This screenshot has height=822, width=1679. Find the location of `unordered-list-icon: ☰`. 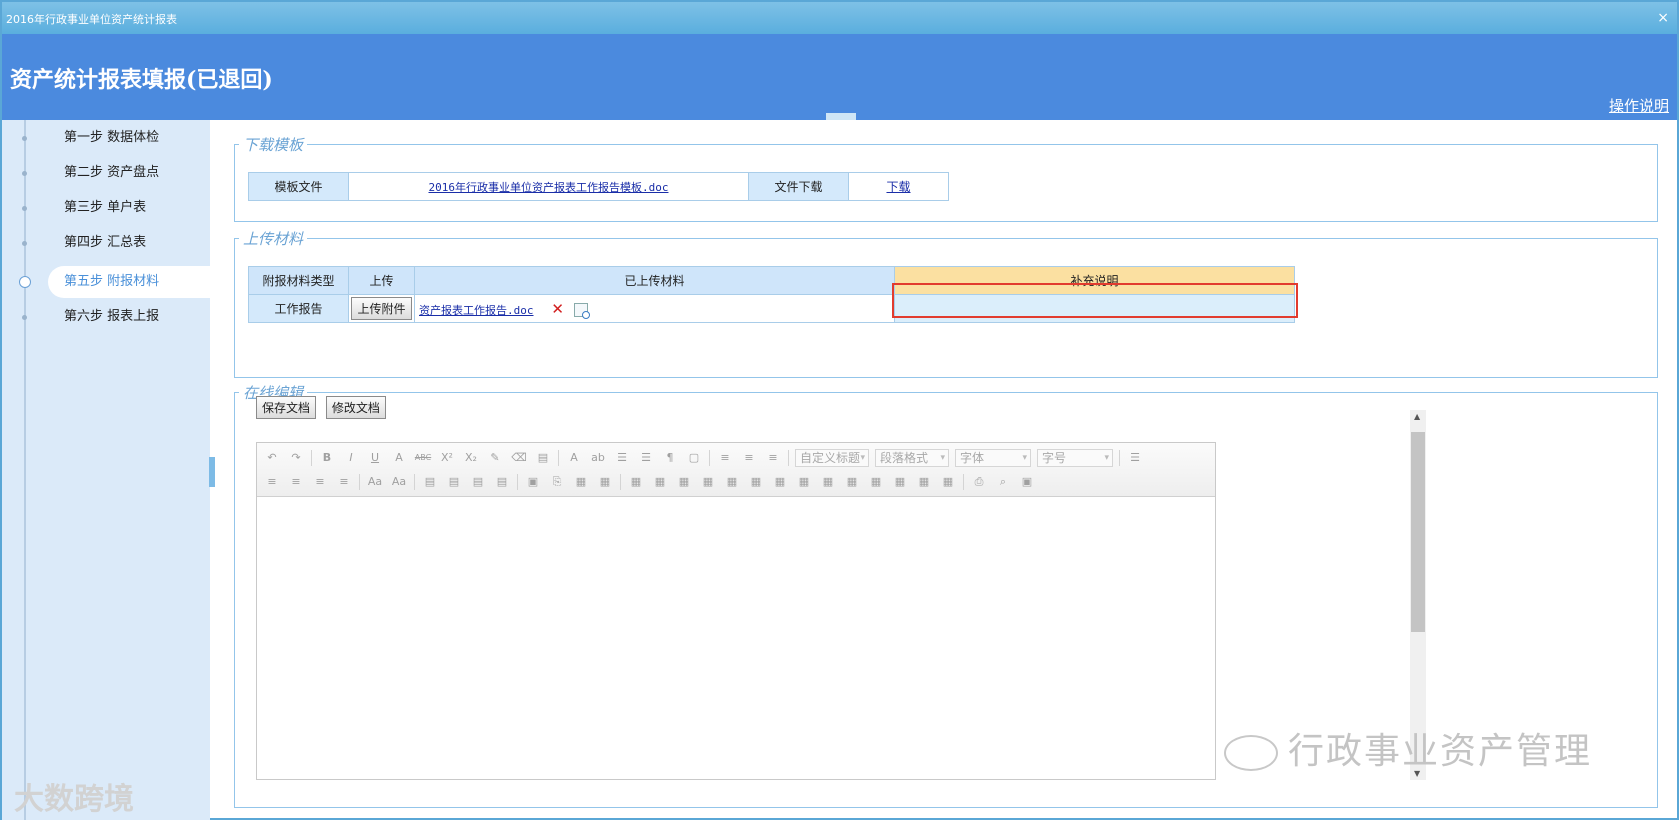

unordered-list-icon: ☰ is located at coordinates (646, 458).